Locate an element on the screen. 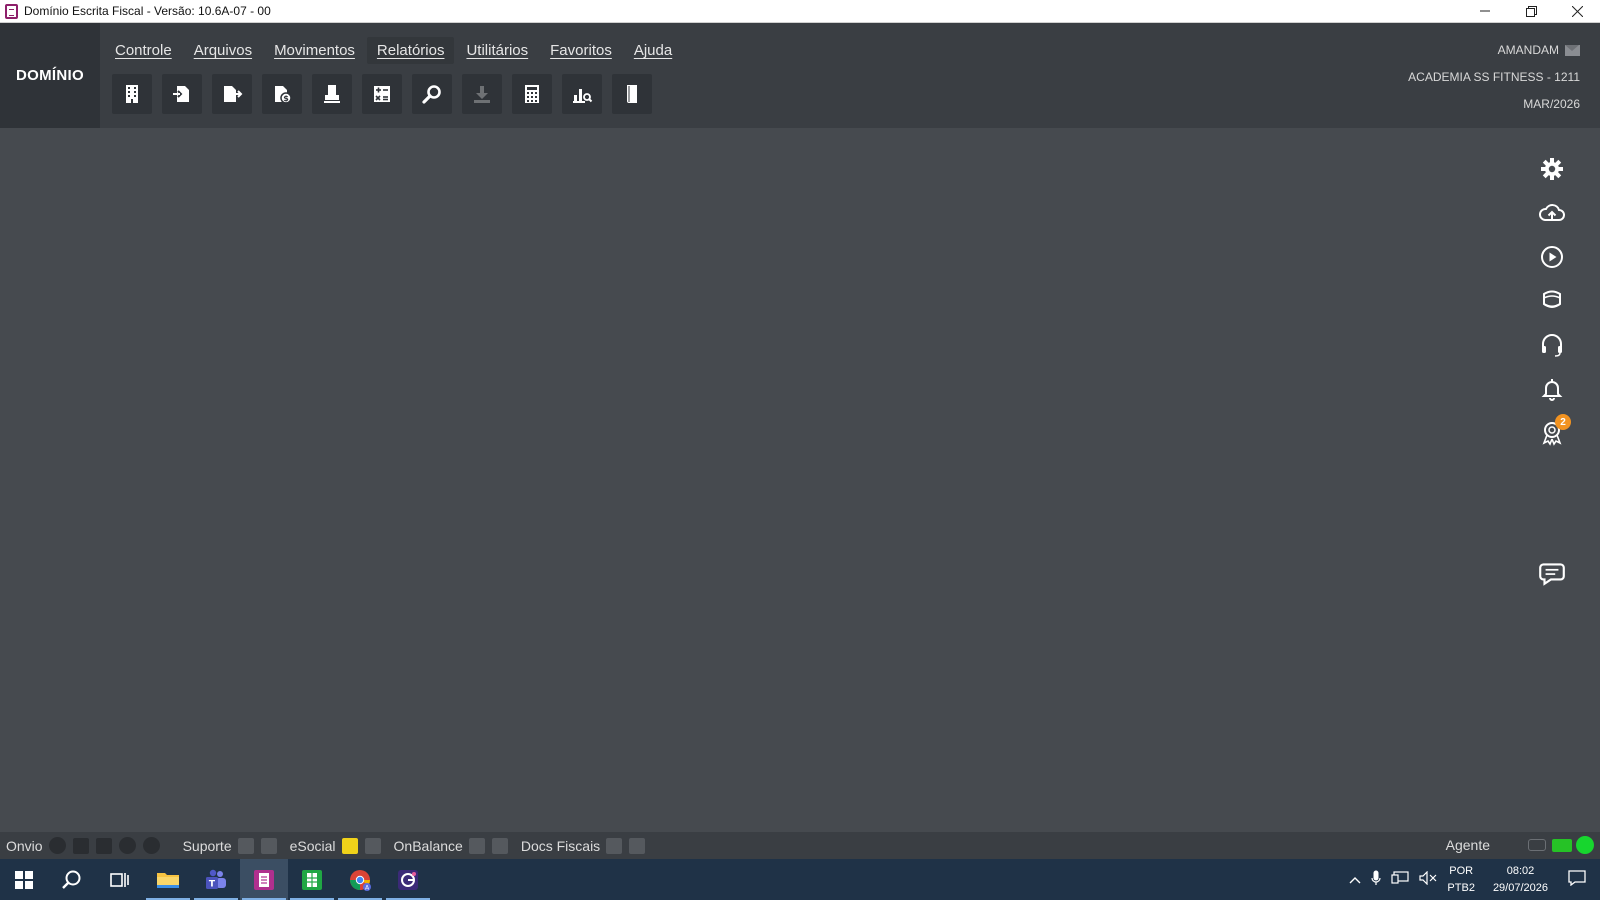 The height and width of the screenshot is (900, 1600). toolbar-button-servicos: $ is located at coordinates (282, 94).